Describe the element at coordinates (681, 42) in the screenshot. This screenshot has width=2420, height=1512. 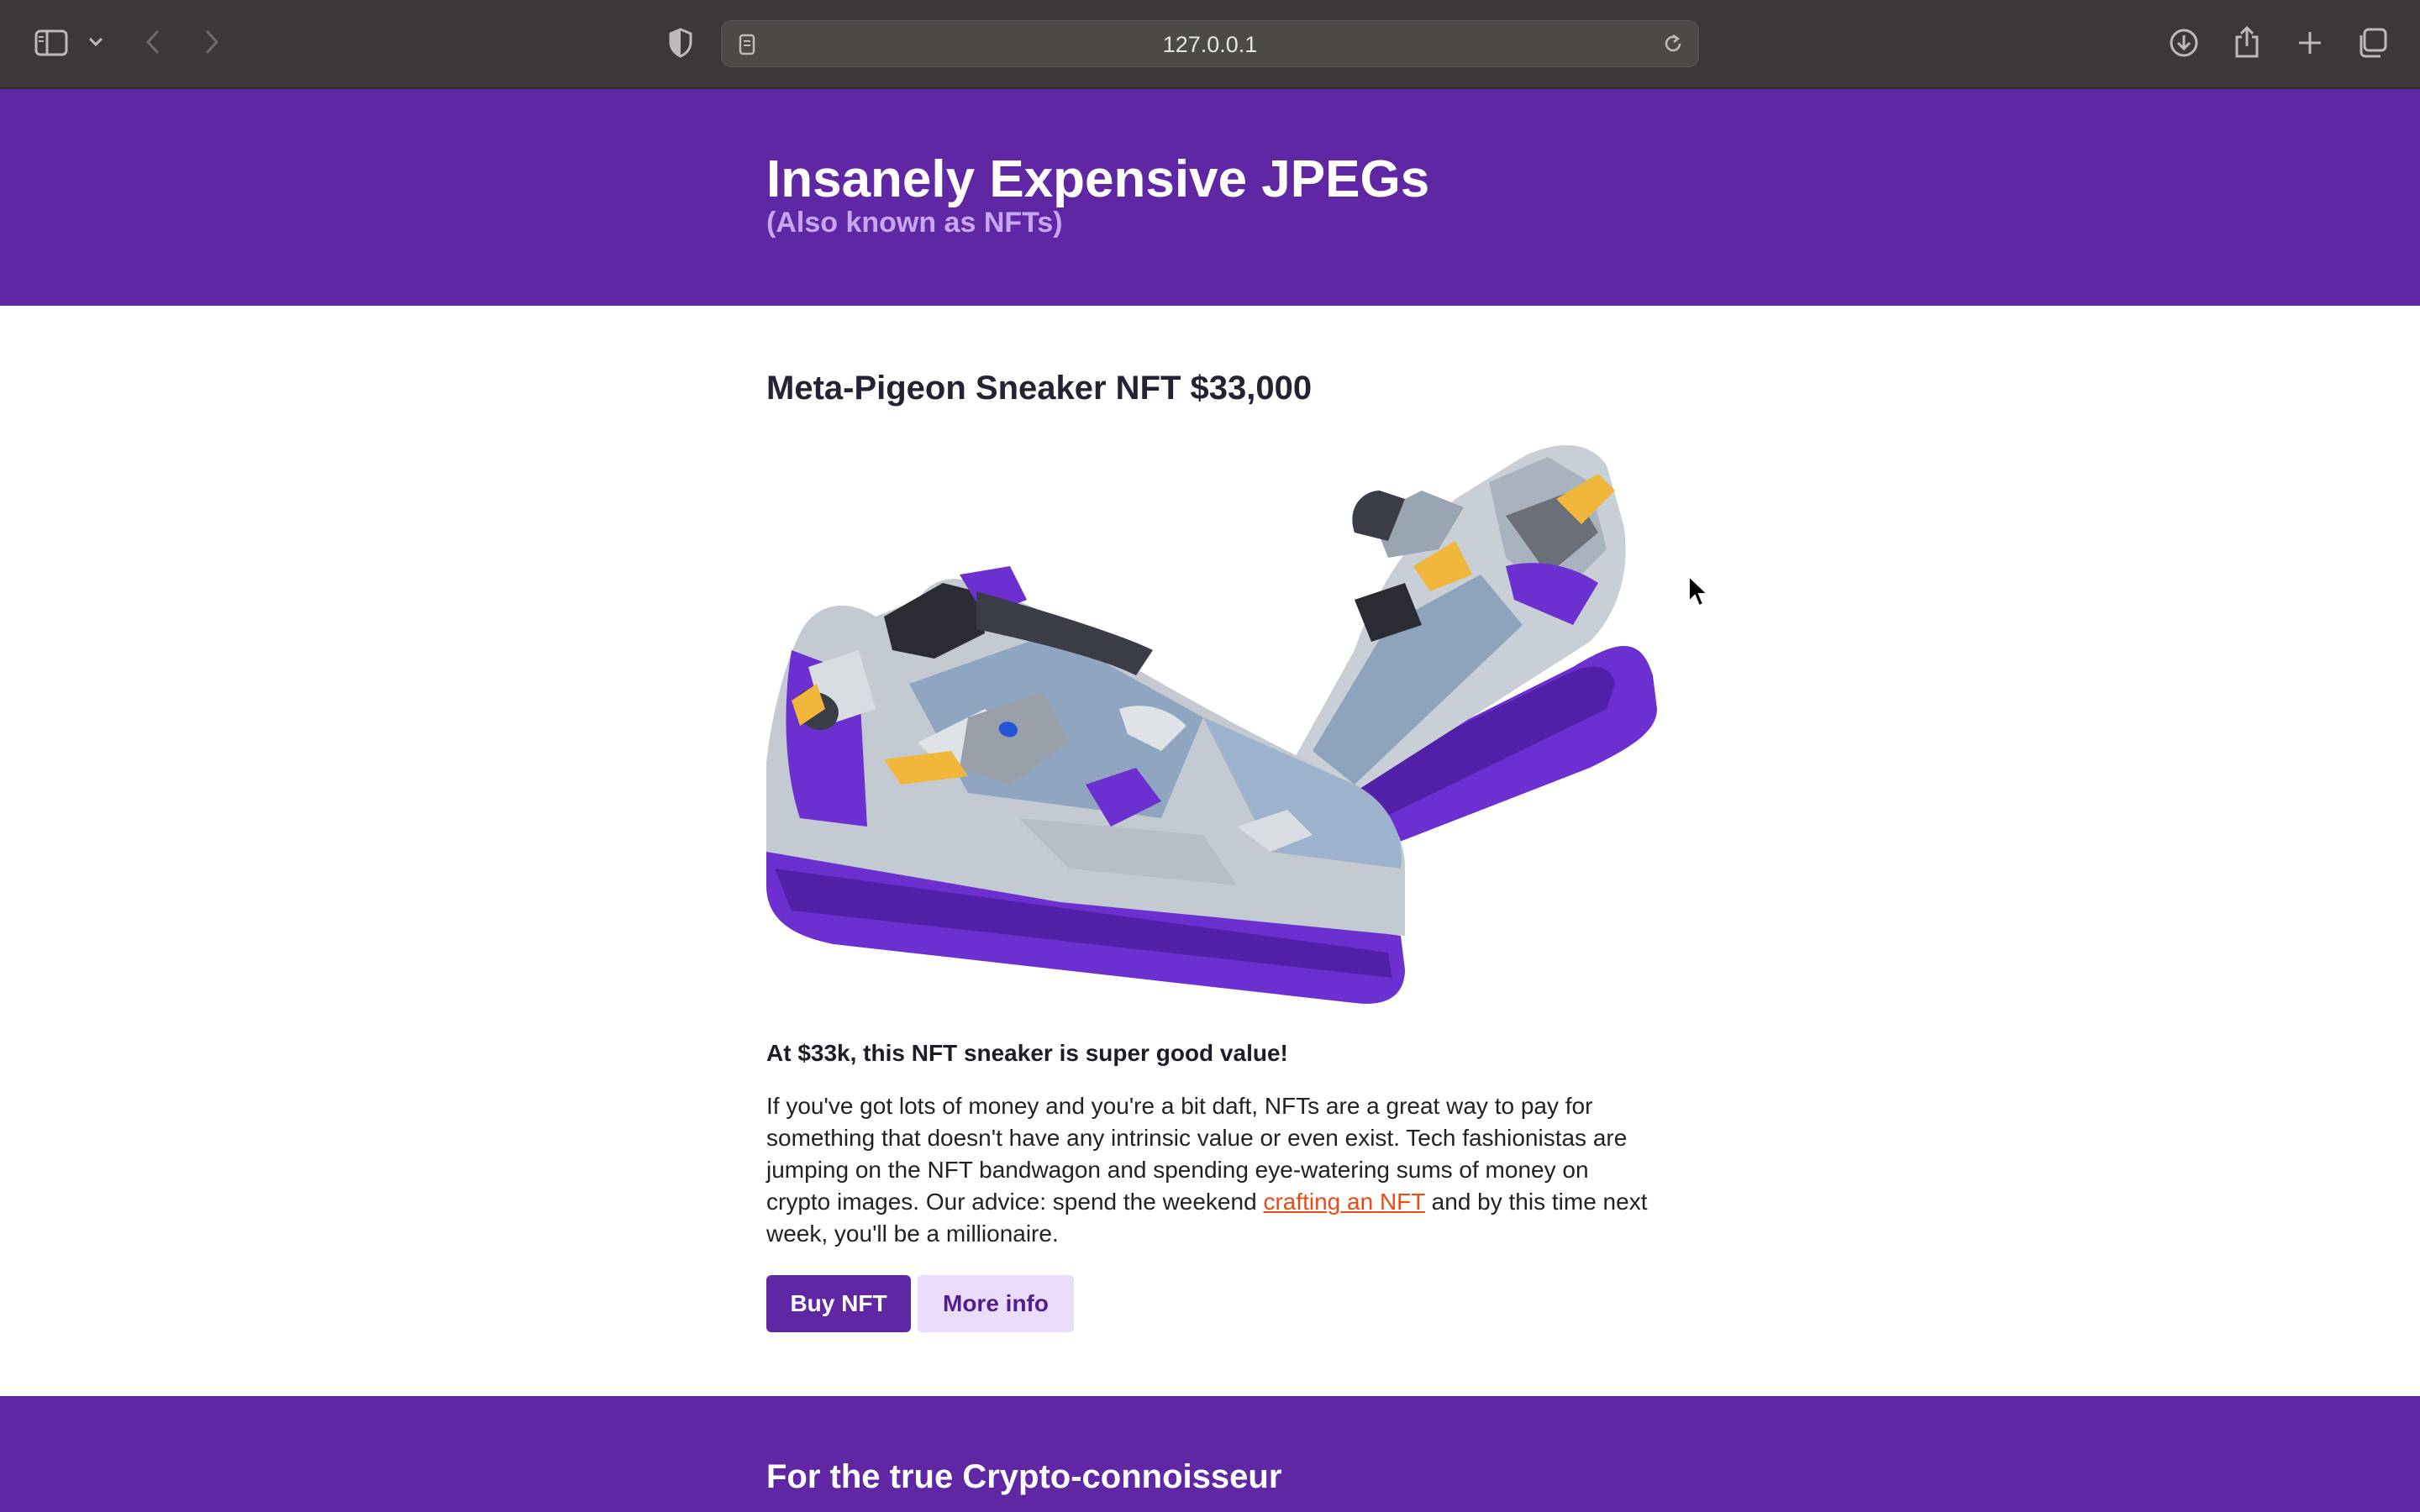
I see `shield-icon` at that location.